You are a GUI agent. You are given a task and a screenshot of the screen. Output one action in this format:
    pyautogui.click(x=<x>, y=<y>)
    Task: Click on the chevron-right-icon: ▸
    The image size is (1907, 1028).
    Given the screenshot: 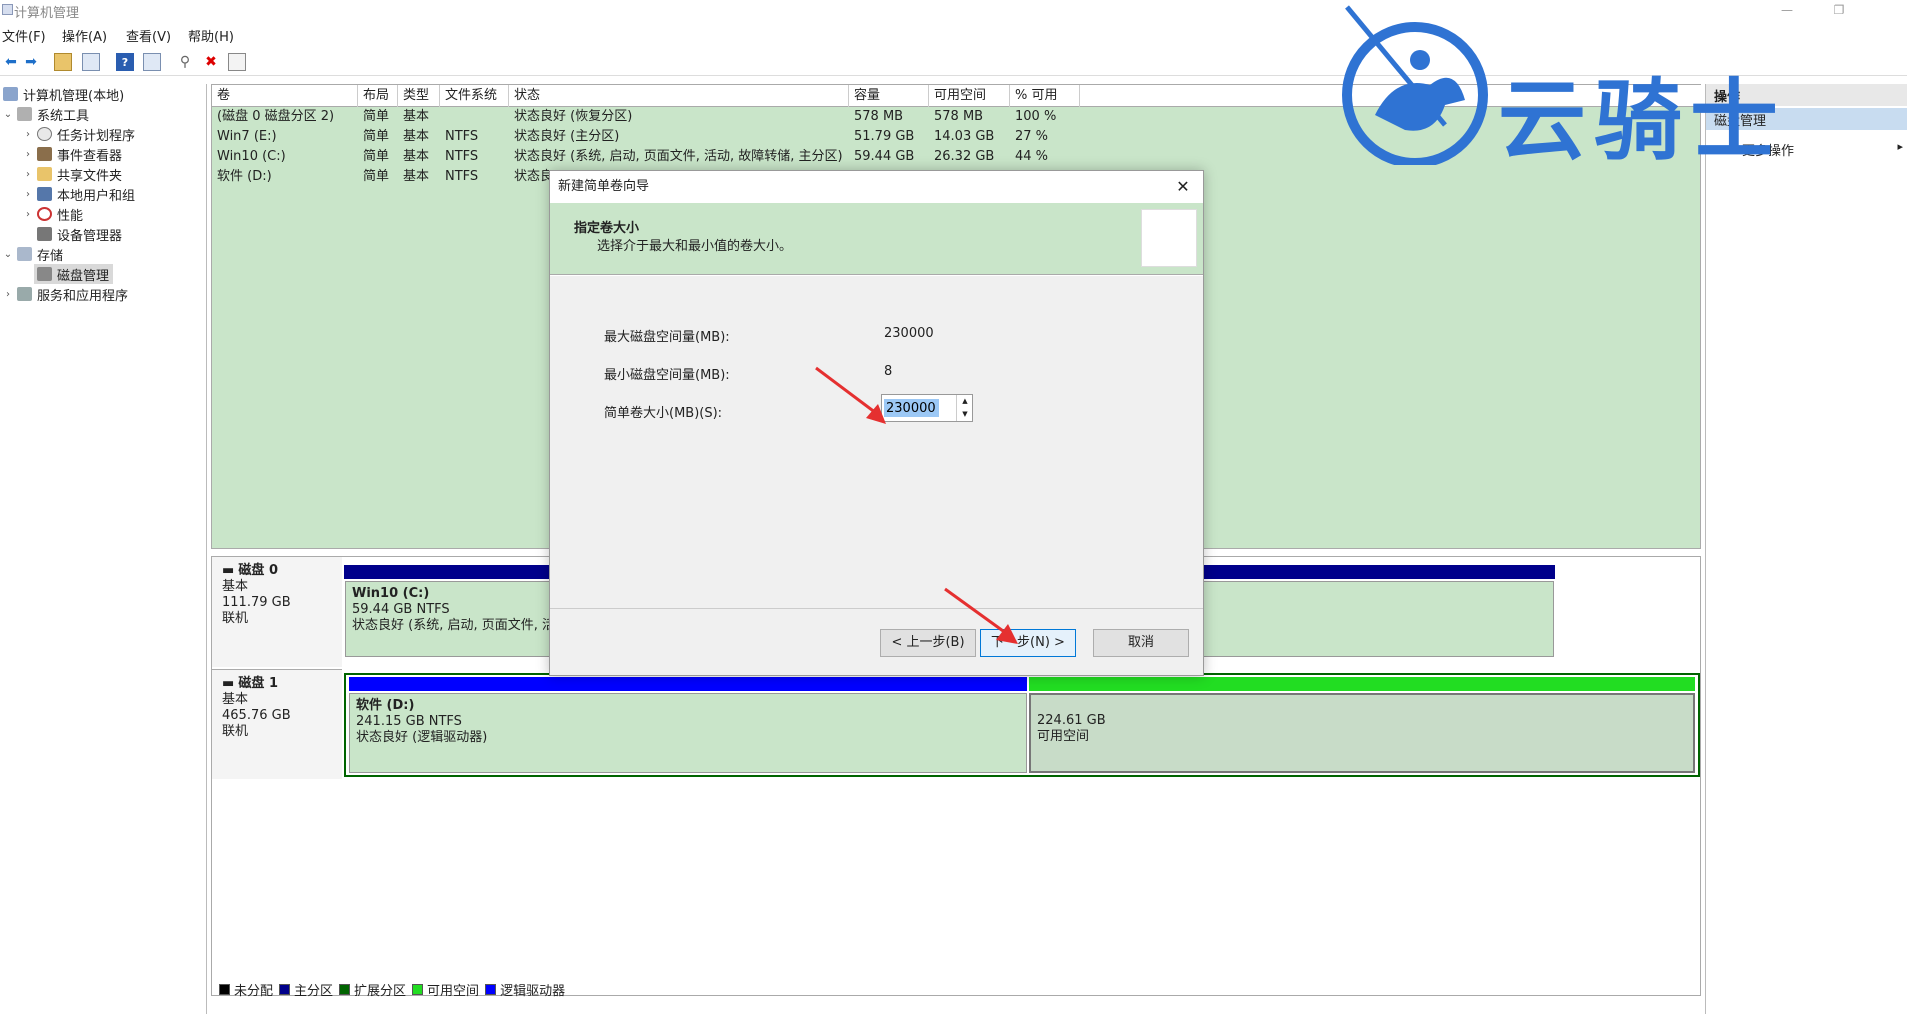 What is the action you would take?
    pyautogui.click(x=1900, y=146)
    